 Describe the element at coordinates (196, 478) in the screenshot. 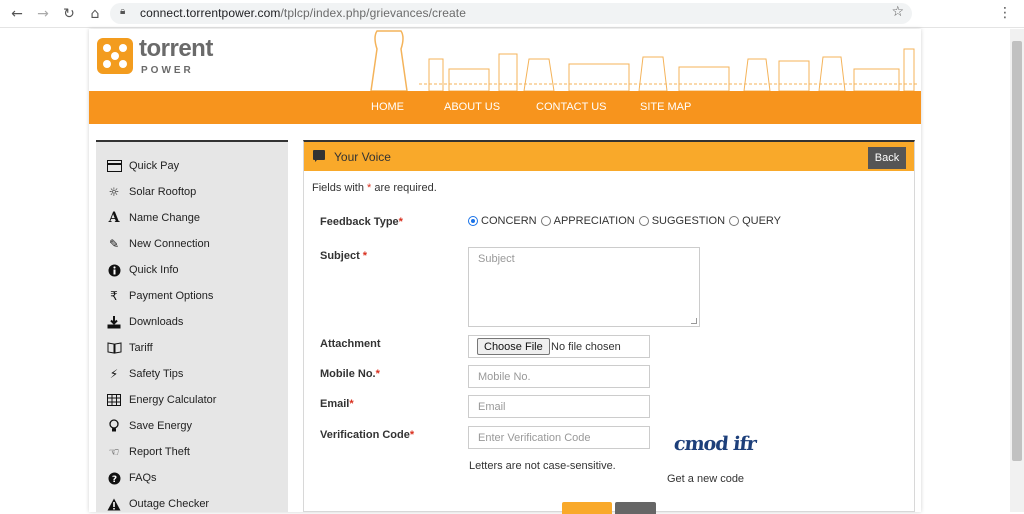

I see `sidebar-item-faqs: ? FAQs` at that location.